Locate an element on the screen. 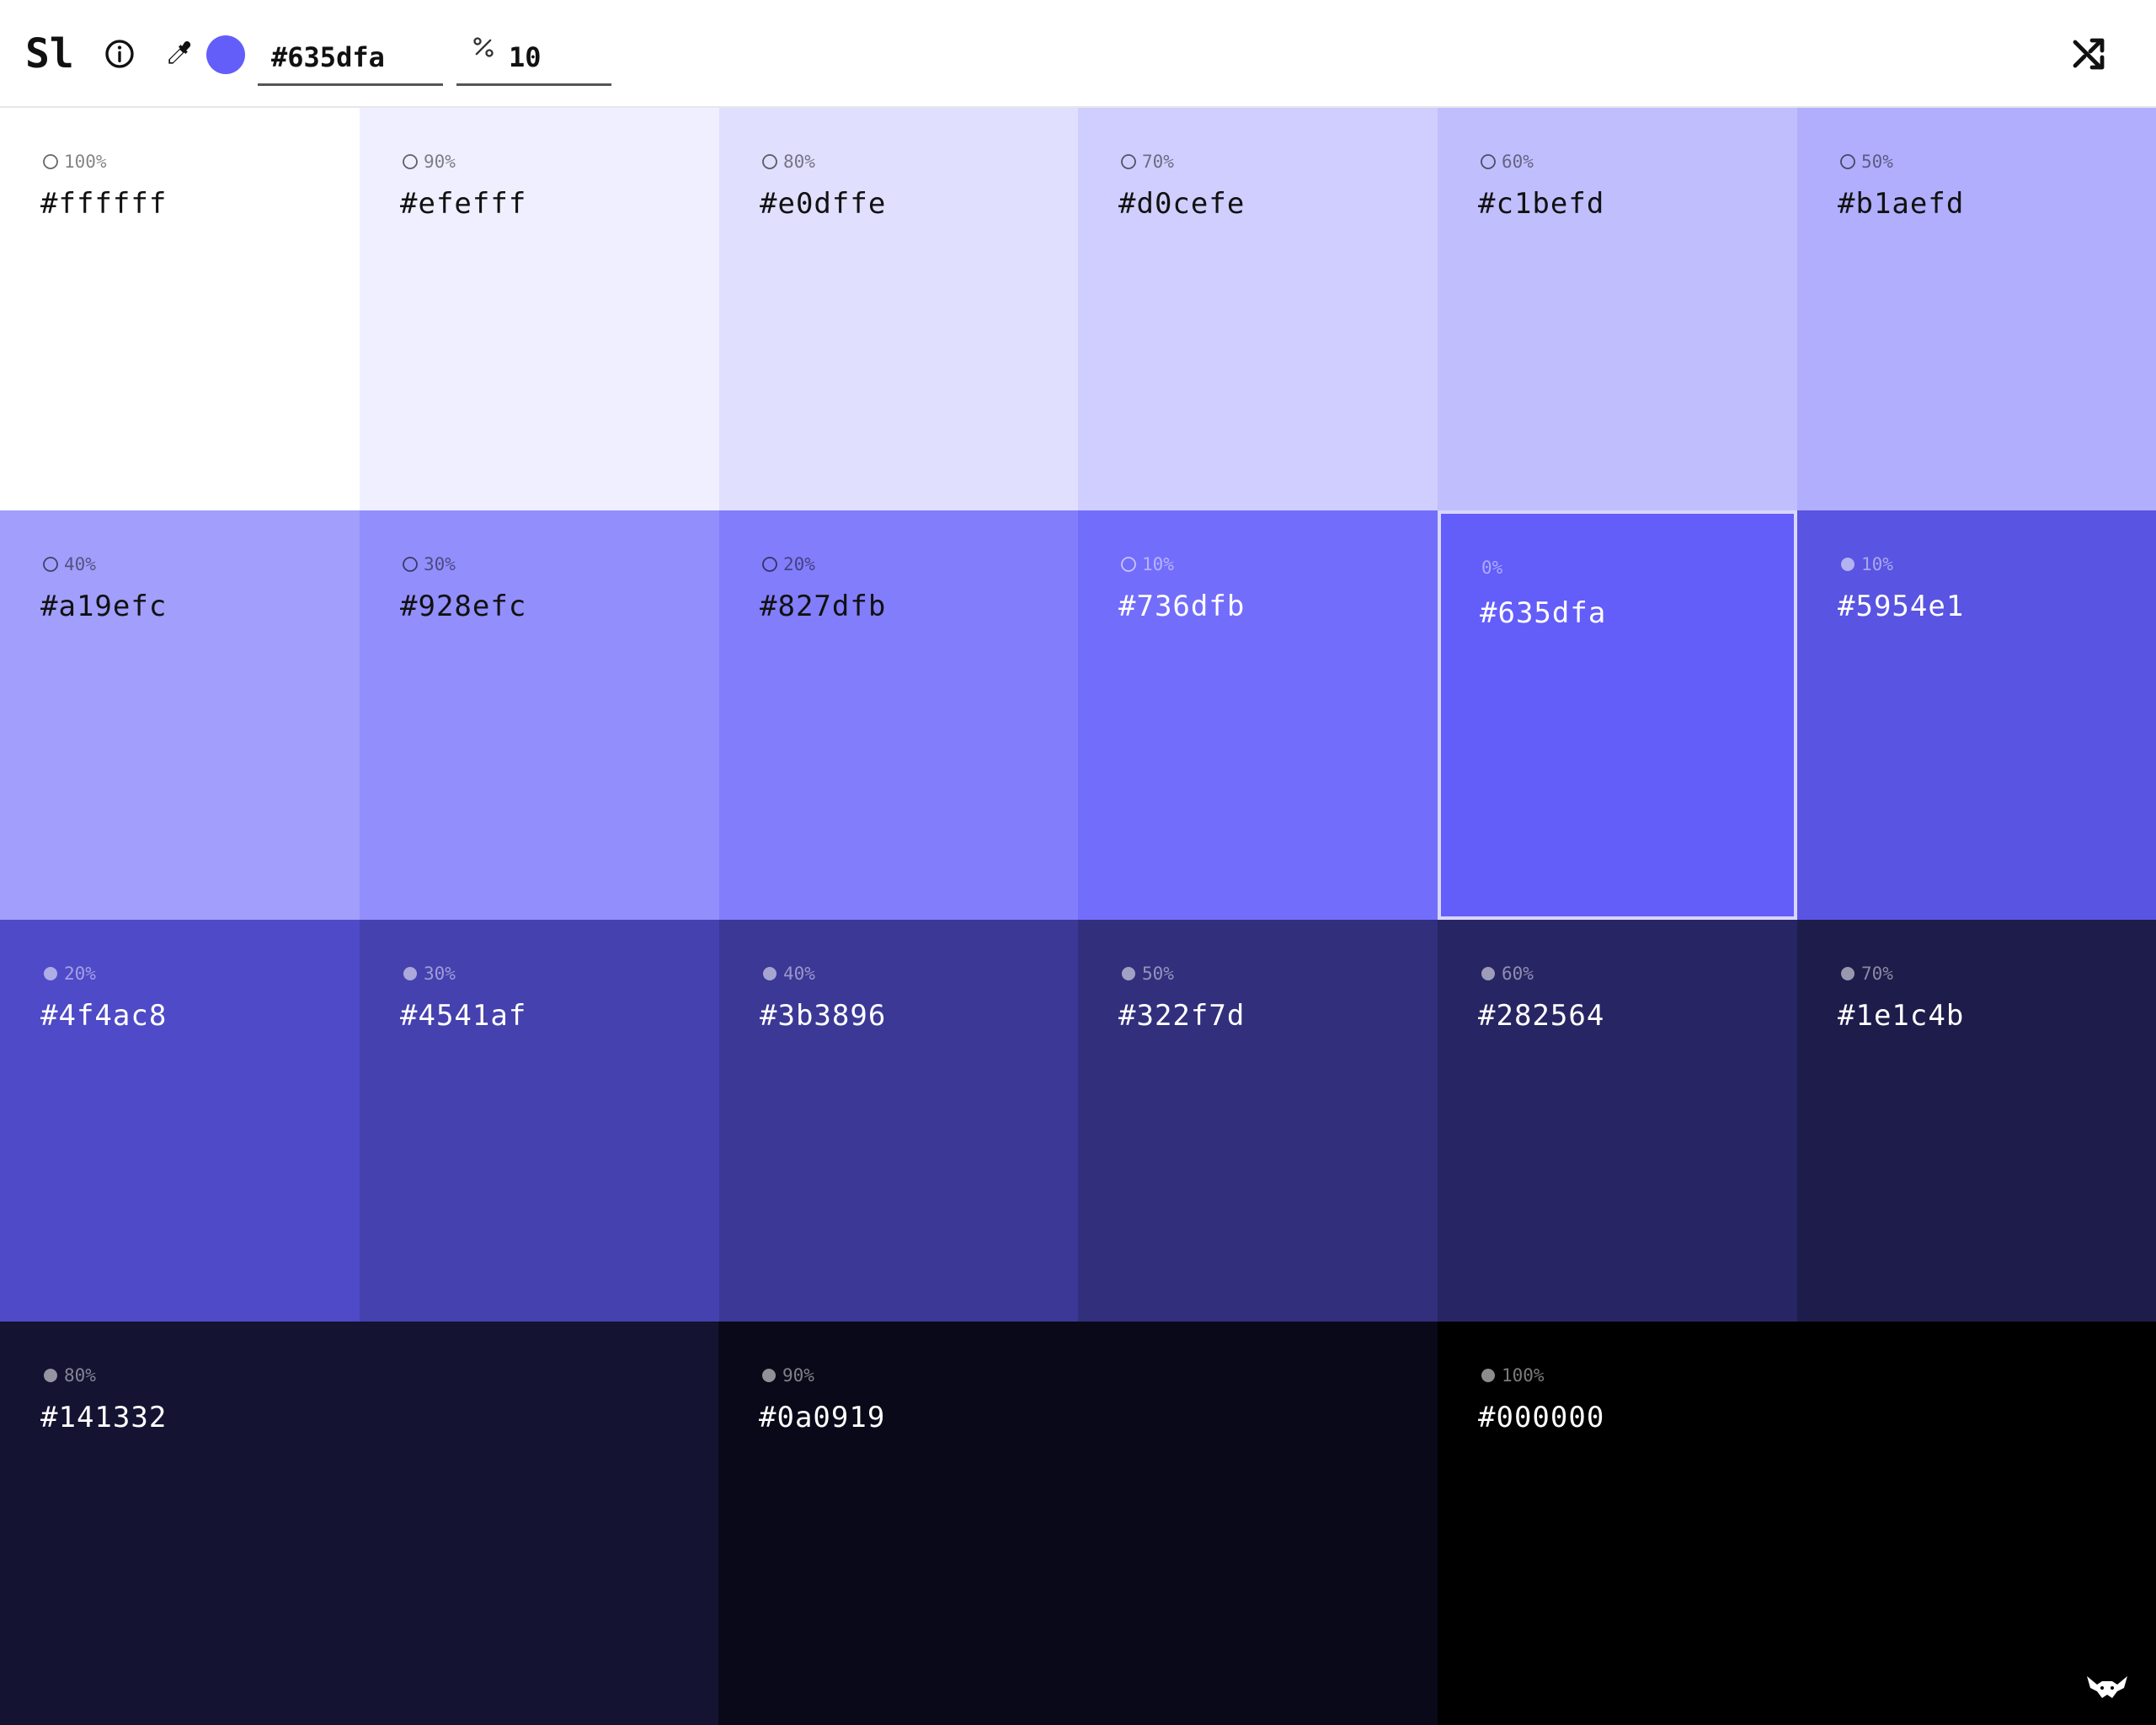 This screenshot has height=1725, width=2156. hex-field is located at coordinates (350, 55).